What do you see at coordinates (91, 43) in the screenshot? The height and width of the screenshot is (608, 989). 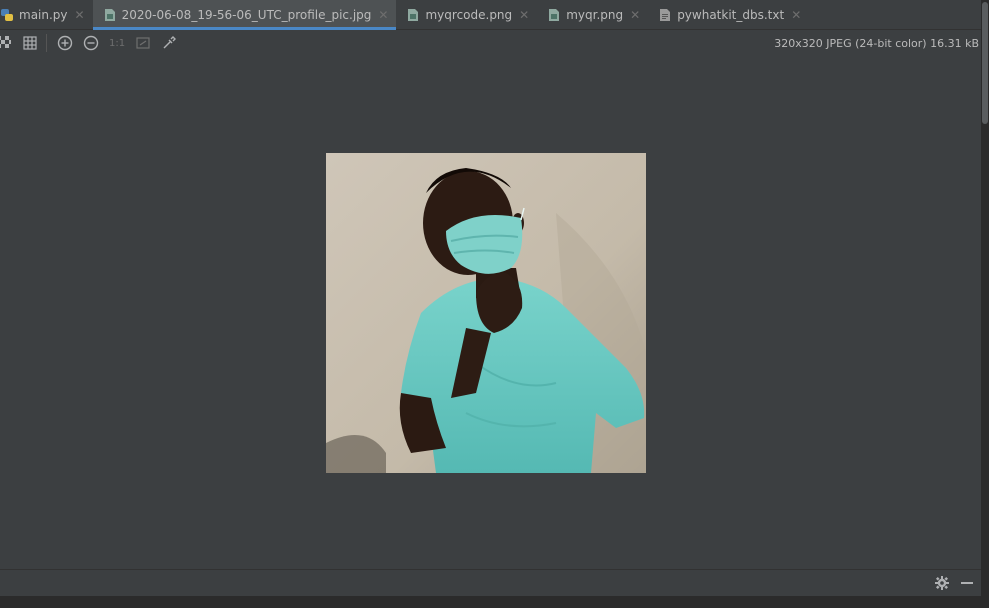 I see `zoom-out-icon` at bounding box center [91, 43].